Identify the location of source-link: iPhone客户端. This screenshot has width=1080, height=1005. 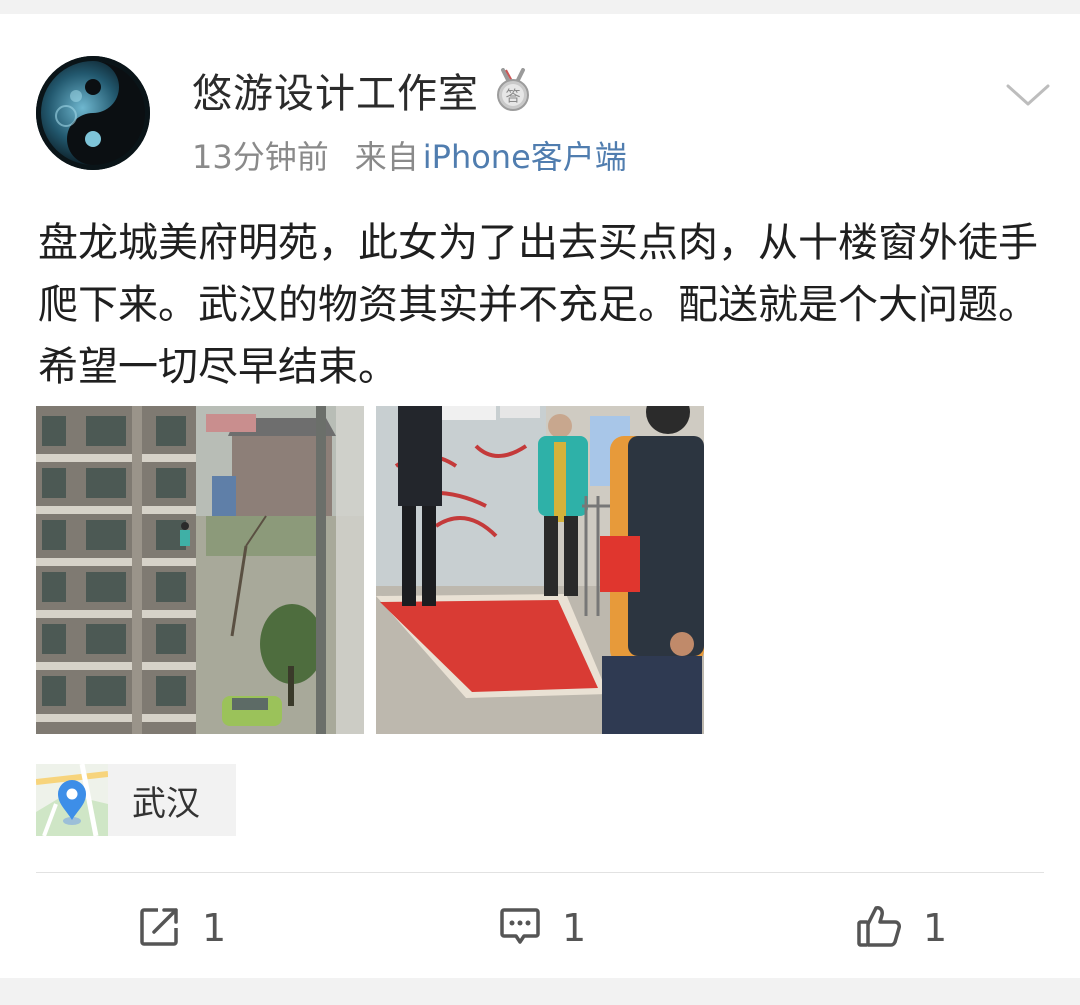
(525, 155).